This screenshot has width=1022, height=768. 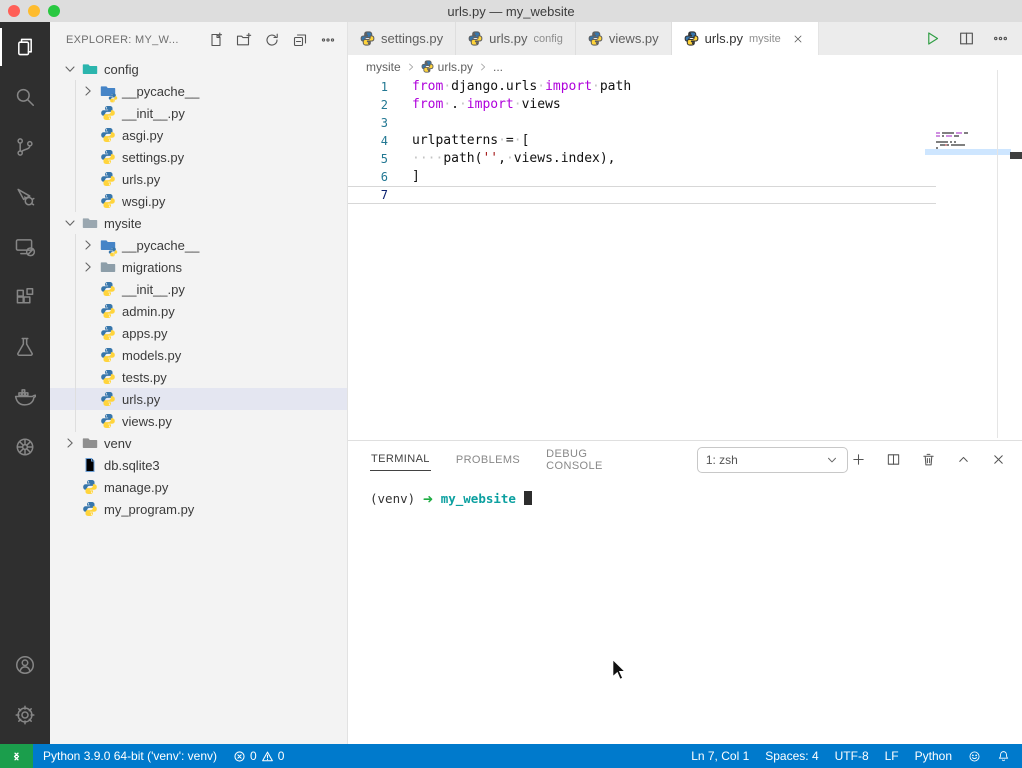 I want to click on split-editor-button, so click(x=966, y=39).